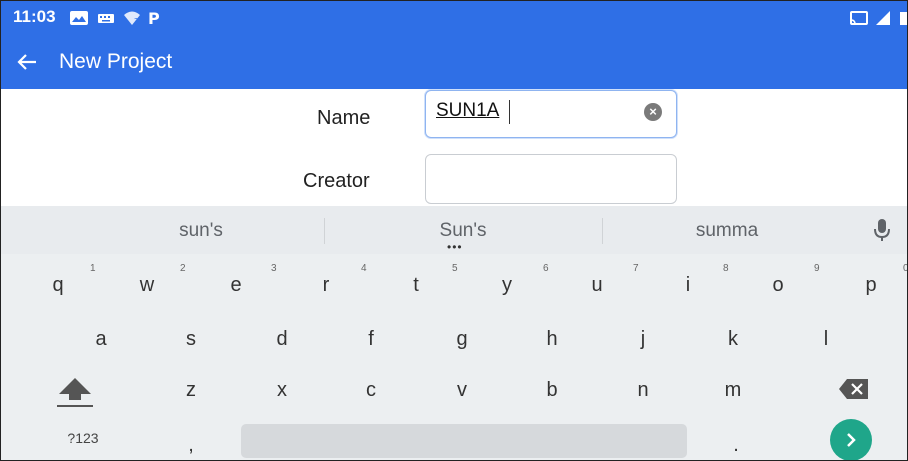  Describe the element at coordinates (778, 285) in the screenshot. I see `key-o: o` at that location.